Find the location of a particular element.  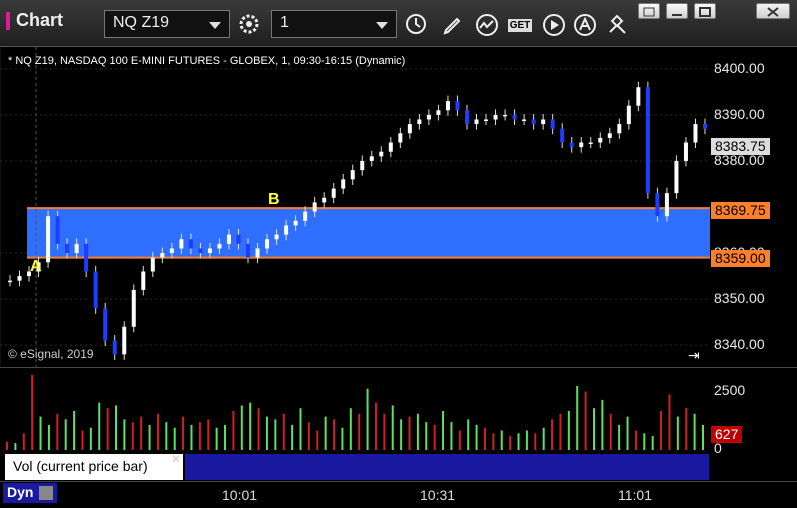

chevron-down-icon is located at coordinates (382, 25).